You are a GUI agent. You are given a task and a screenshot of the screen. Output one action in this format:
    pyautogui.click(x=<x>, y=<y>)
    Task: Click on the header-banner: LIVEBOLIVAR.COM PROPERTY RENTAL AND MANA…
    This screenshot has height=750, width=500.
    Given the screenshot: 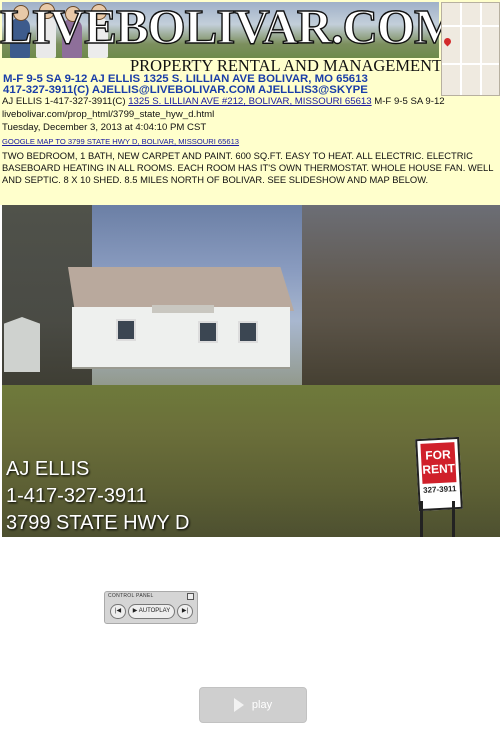 What is the action you would take?
    pyautogui.click(x=250, y=48)
    